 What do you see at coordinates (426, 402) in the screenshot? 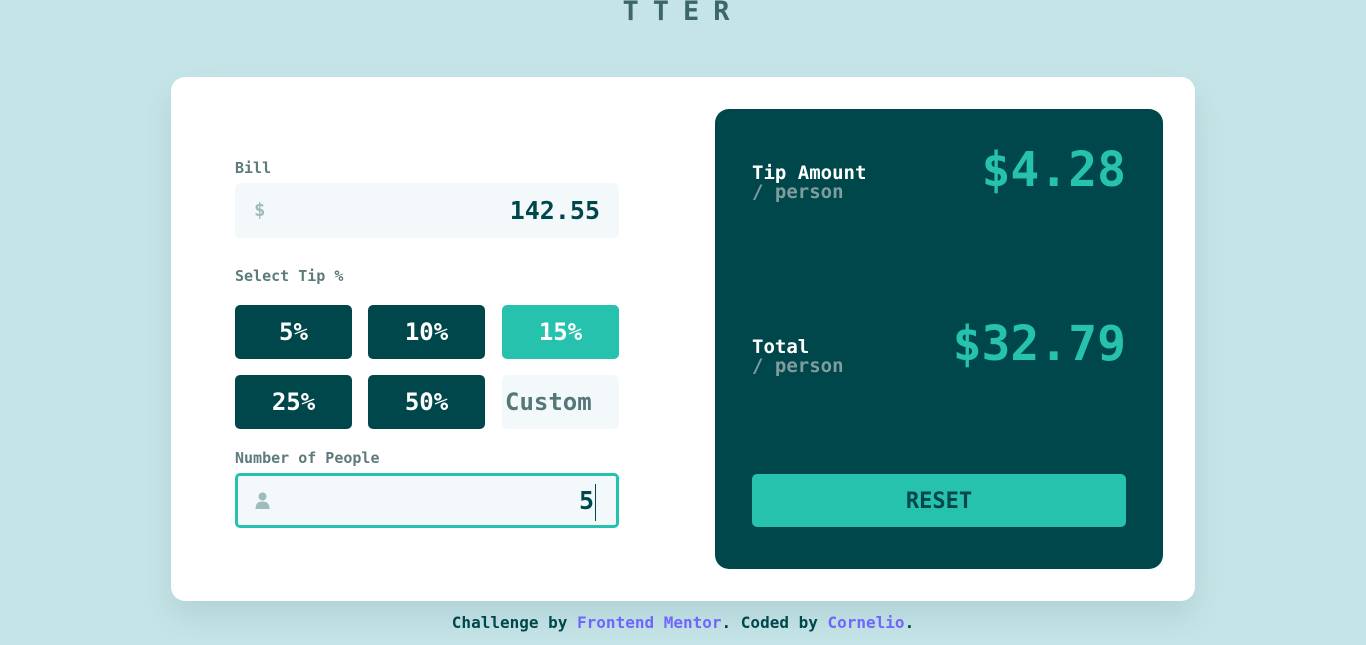
I see `tip-button-50: 50%` at bounding box center [426, 402].